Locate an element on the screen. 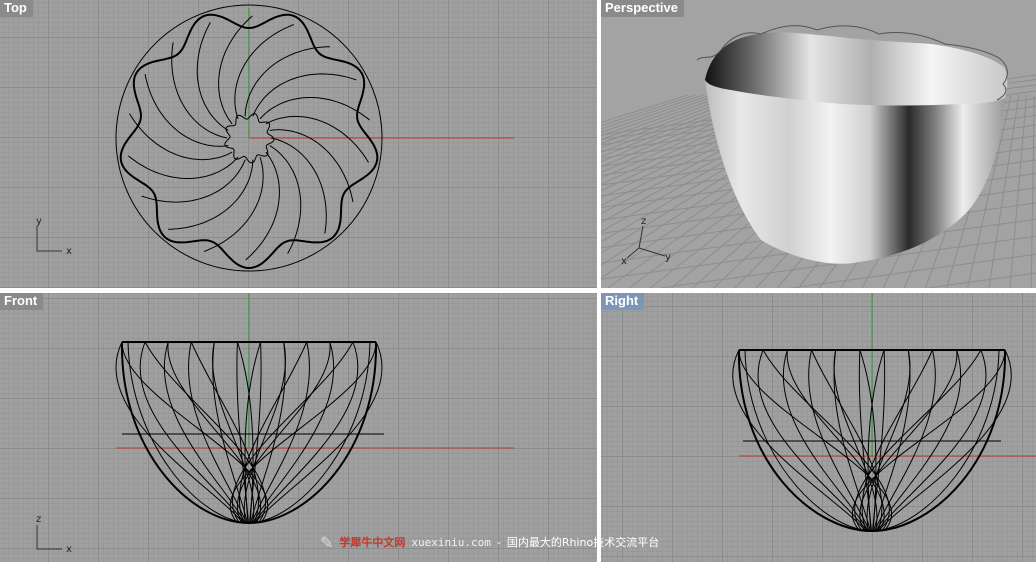 The image size is (1036, 562). grid-line is located at coordinates (1032, 191).